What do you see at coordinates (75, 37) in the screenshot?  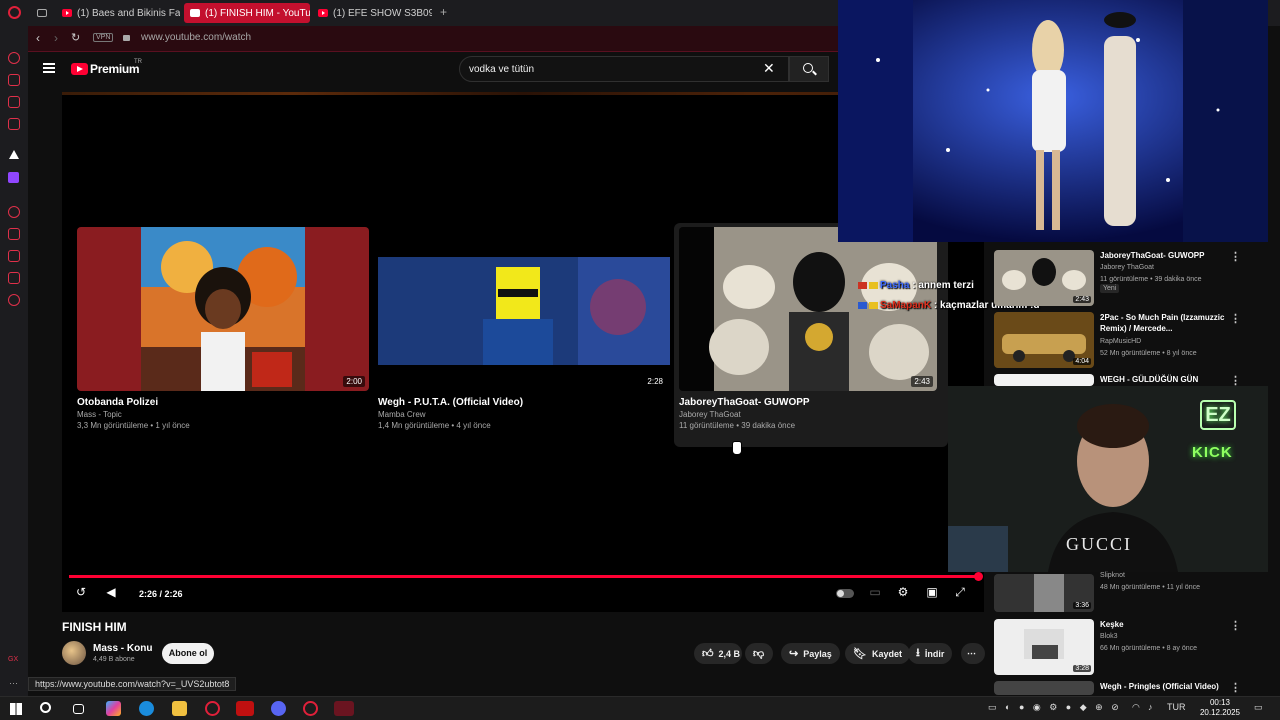 I see `reload-icon: ↻` at bounding box center [75, 37].